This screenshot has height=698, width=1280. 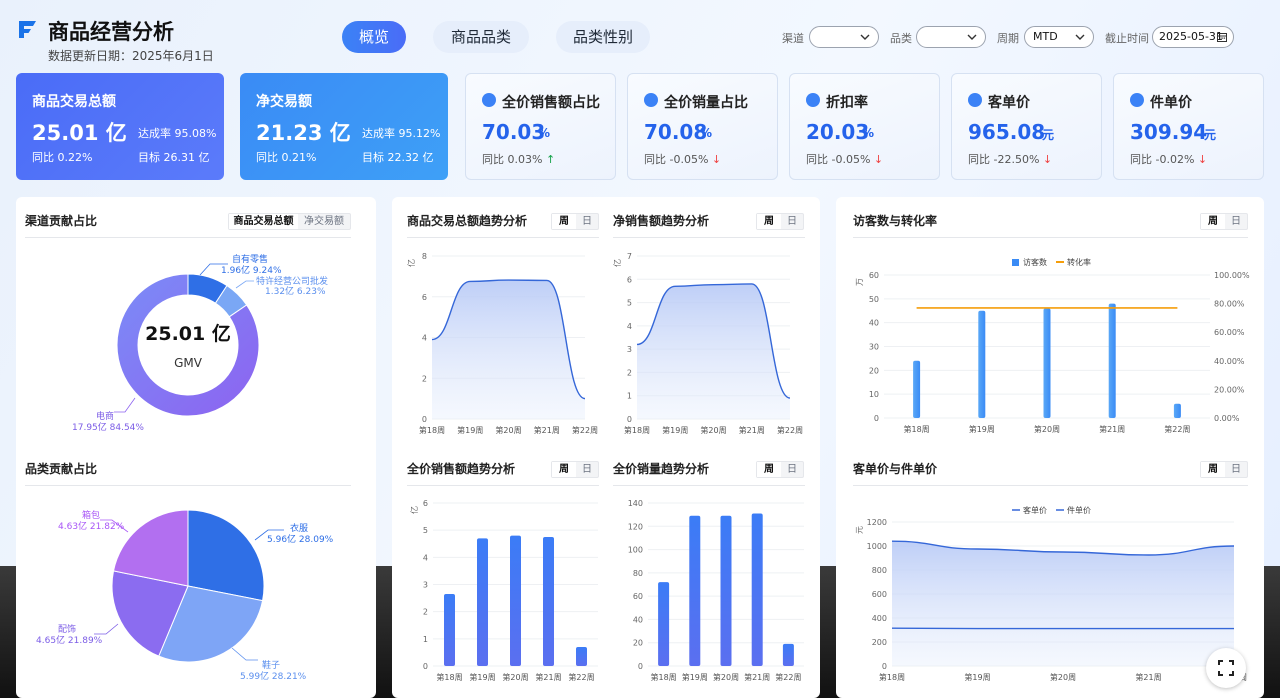 I want to click on y-tick-label: 200, so click(x=879, y=642).